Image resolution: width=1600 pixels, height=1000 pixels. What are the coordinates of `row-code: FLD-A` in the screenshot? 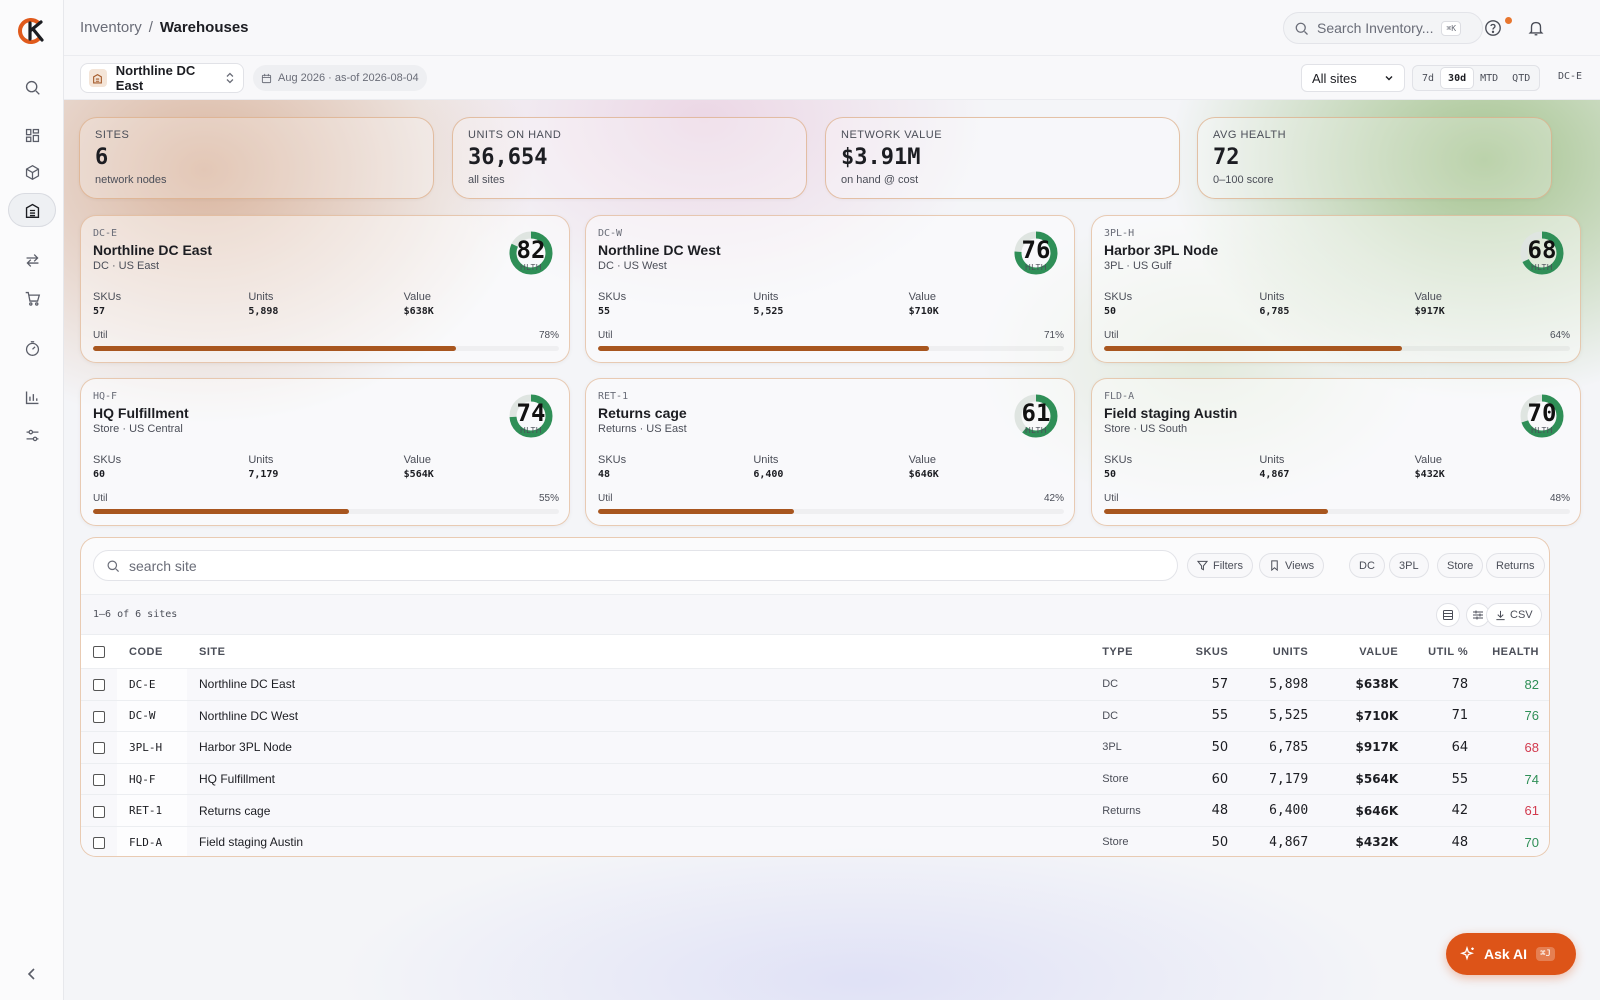 It's located at (152, 841).